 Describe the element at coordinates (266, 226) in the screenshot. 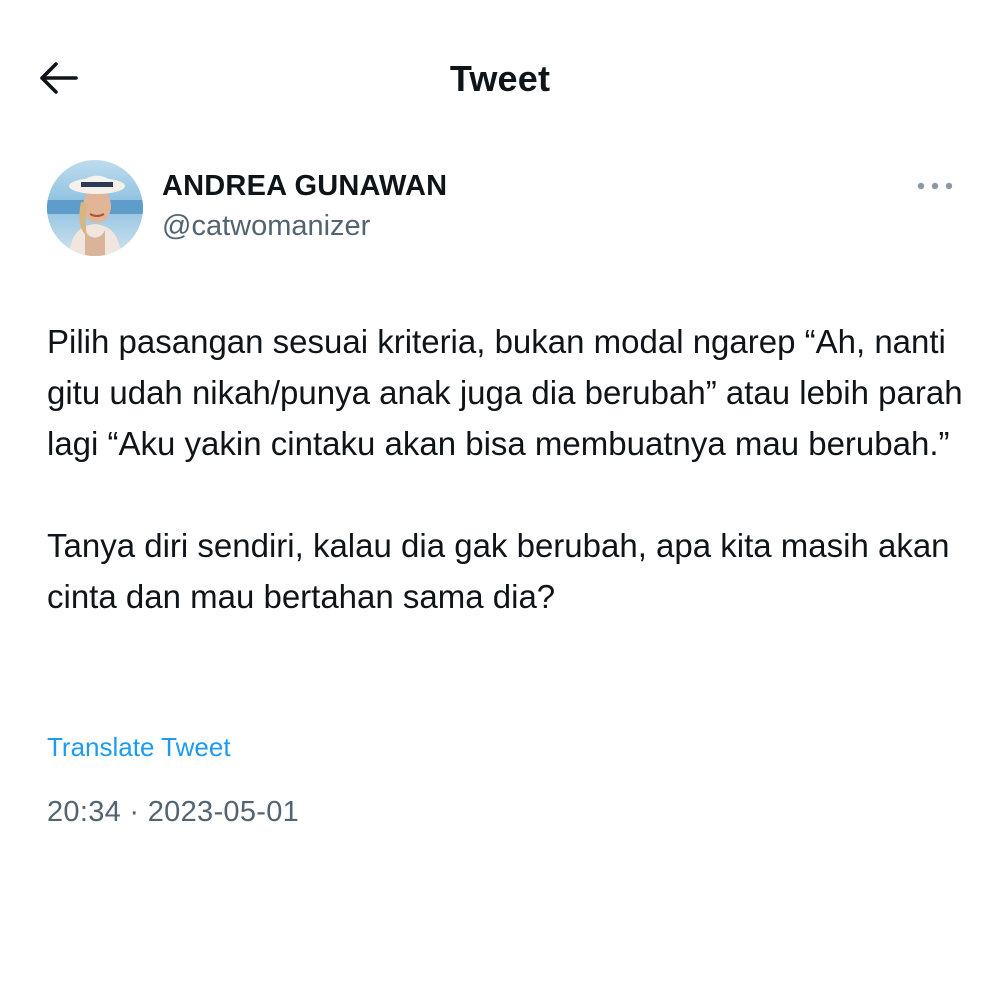

I see `author-handle: @catwomanizer` at that location.